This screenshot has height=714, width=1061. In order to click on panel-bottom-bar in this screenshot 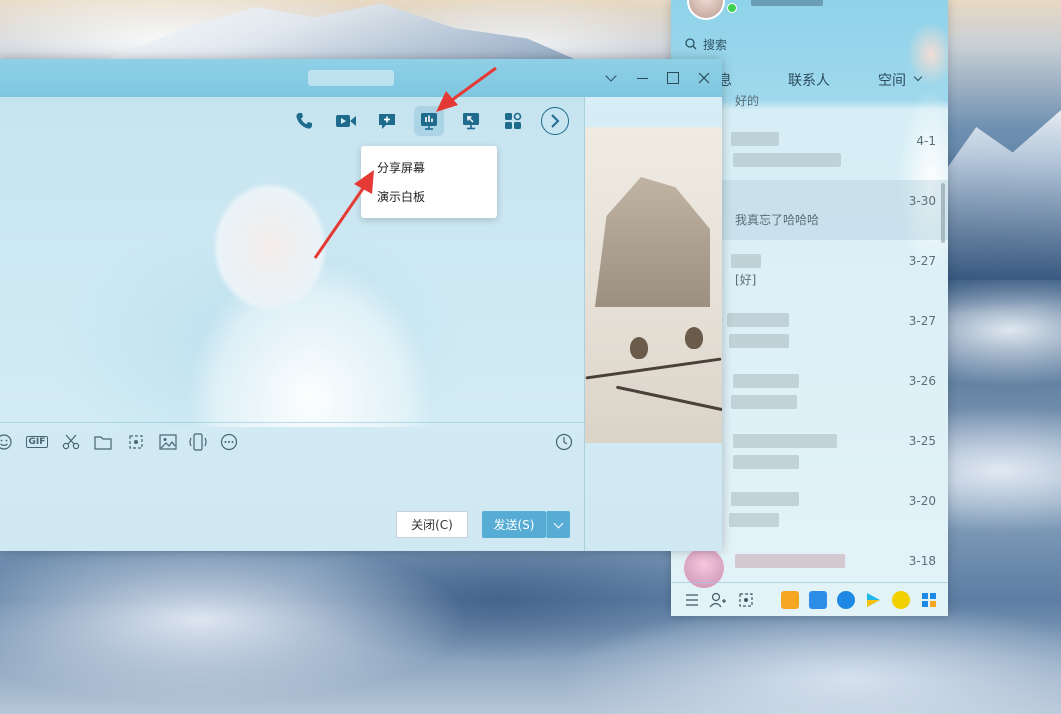, I will do `click(809, 599)`.